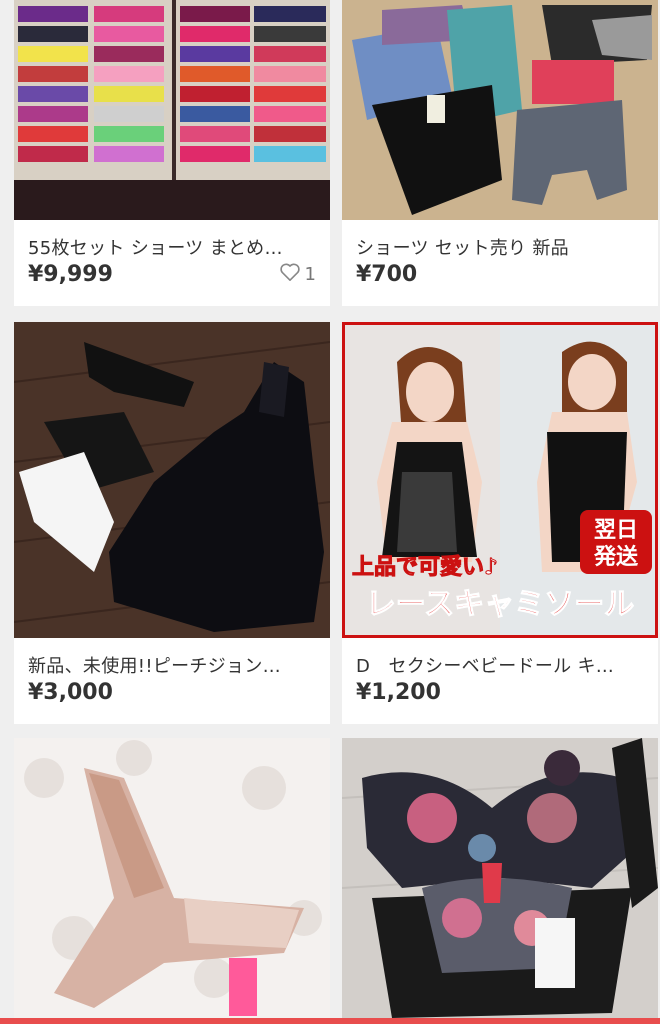  What do you see at coordinates (615, 557) in the screenshot?
I see `next-day-shipping-badge-line2: 発送` at bounding box center [615, 557].